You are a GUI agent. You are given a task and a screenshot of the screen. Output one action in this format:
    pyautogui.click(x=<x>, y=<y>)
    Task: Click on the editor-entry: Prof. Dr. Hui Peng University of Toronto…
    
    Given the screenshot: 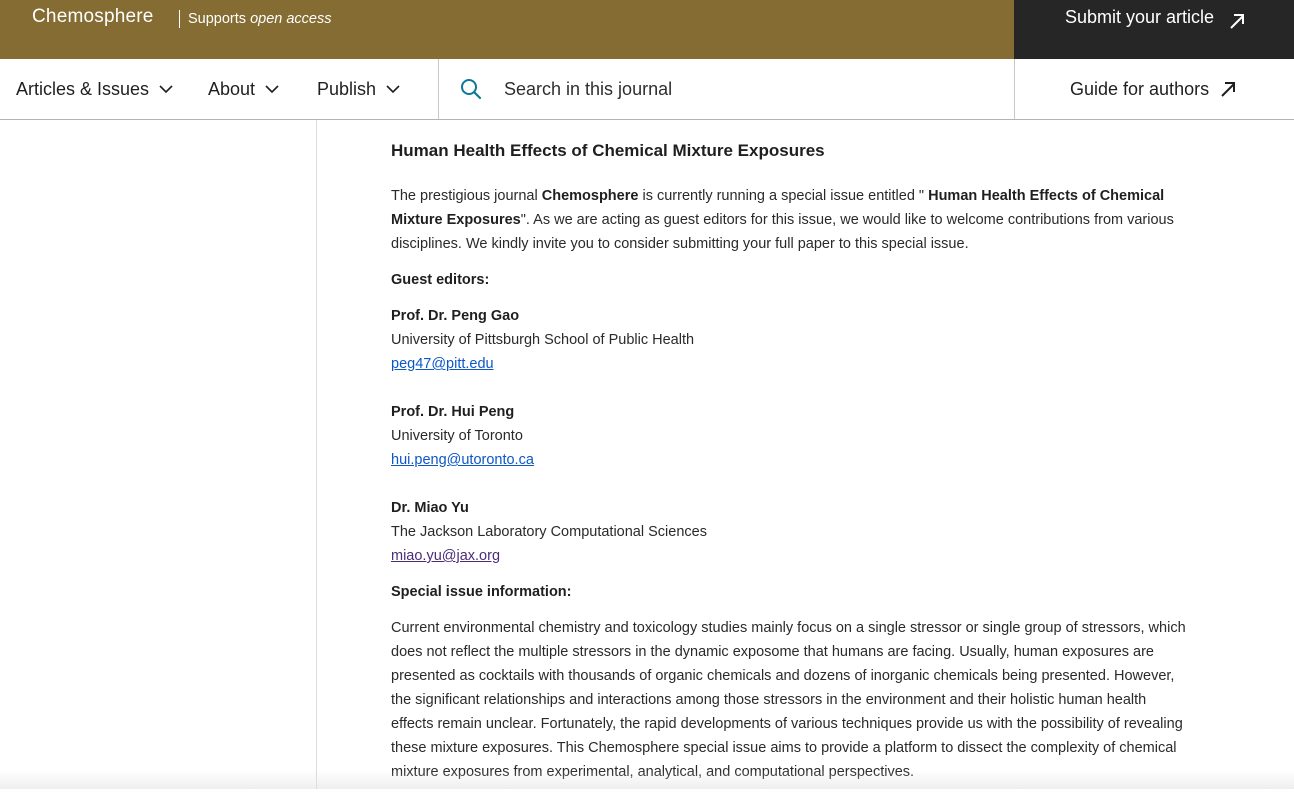 What is the action you would take?
    pyautogui.click(x=791, y=436)
    